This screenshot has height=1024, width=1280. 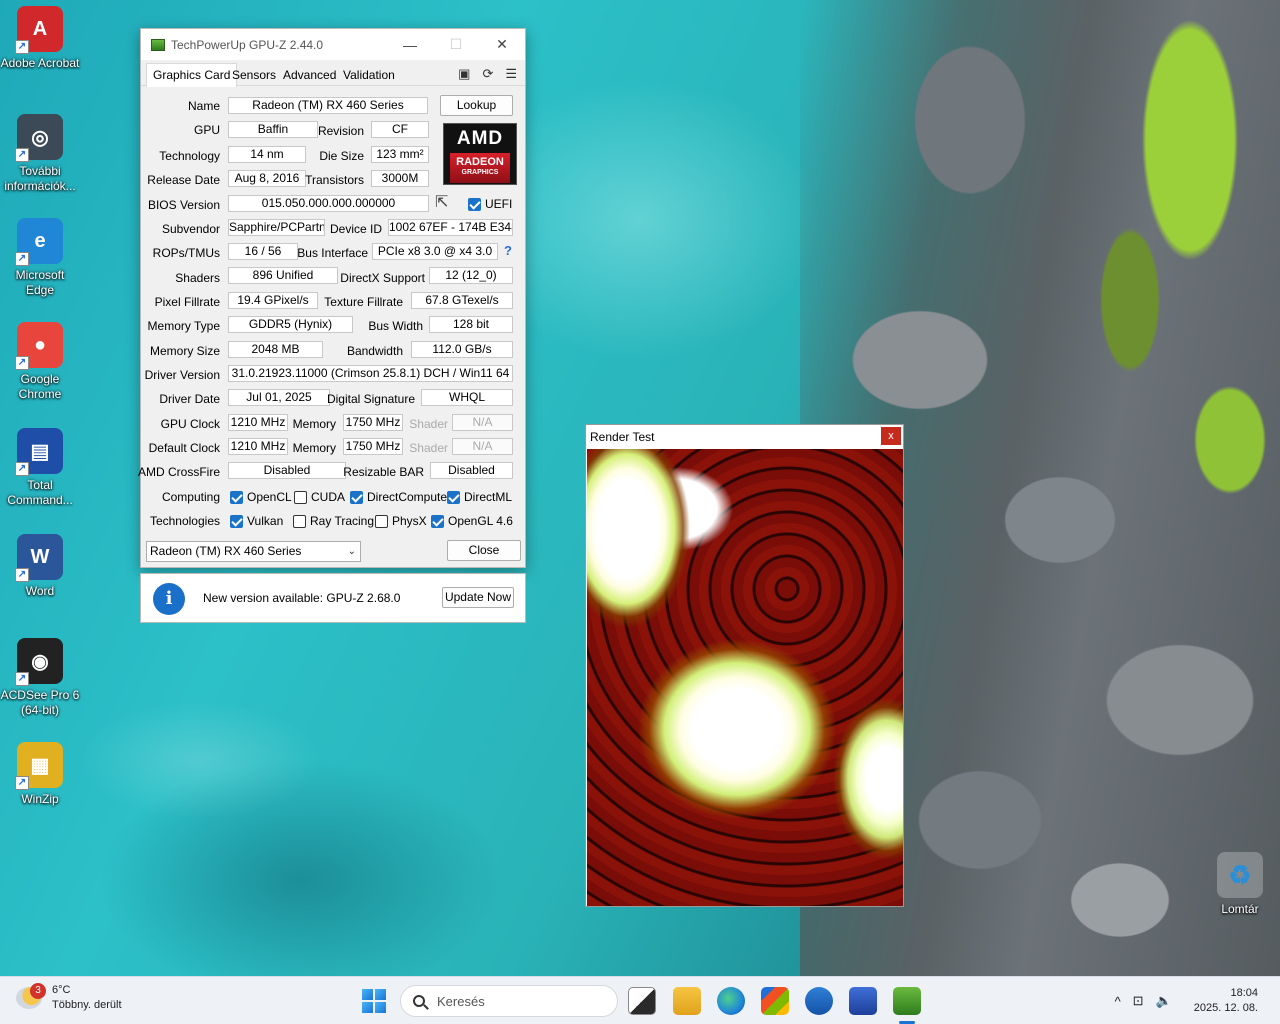 I want to click on checkbox-label: DirectCompute, so click(x=407, y=497).